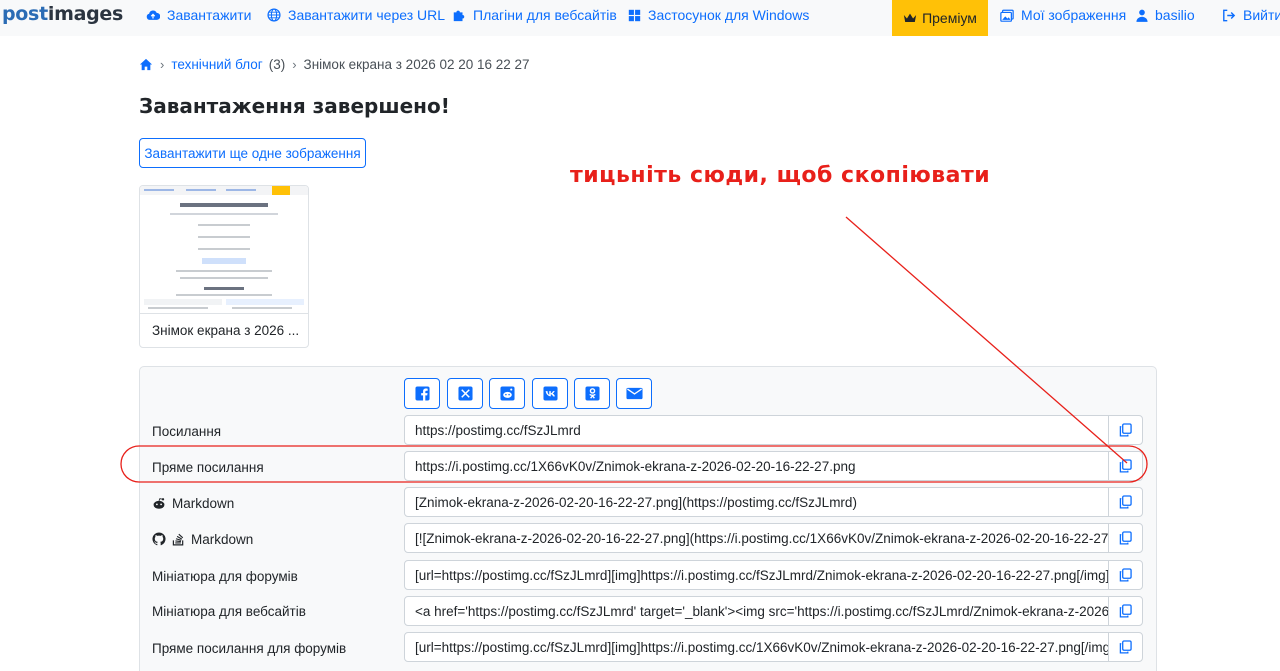  I want to click on windows-icon, so click(634, 15).